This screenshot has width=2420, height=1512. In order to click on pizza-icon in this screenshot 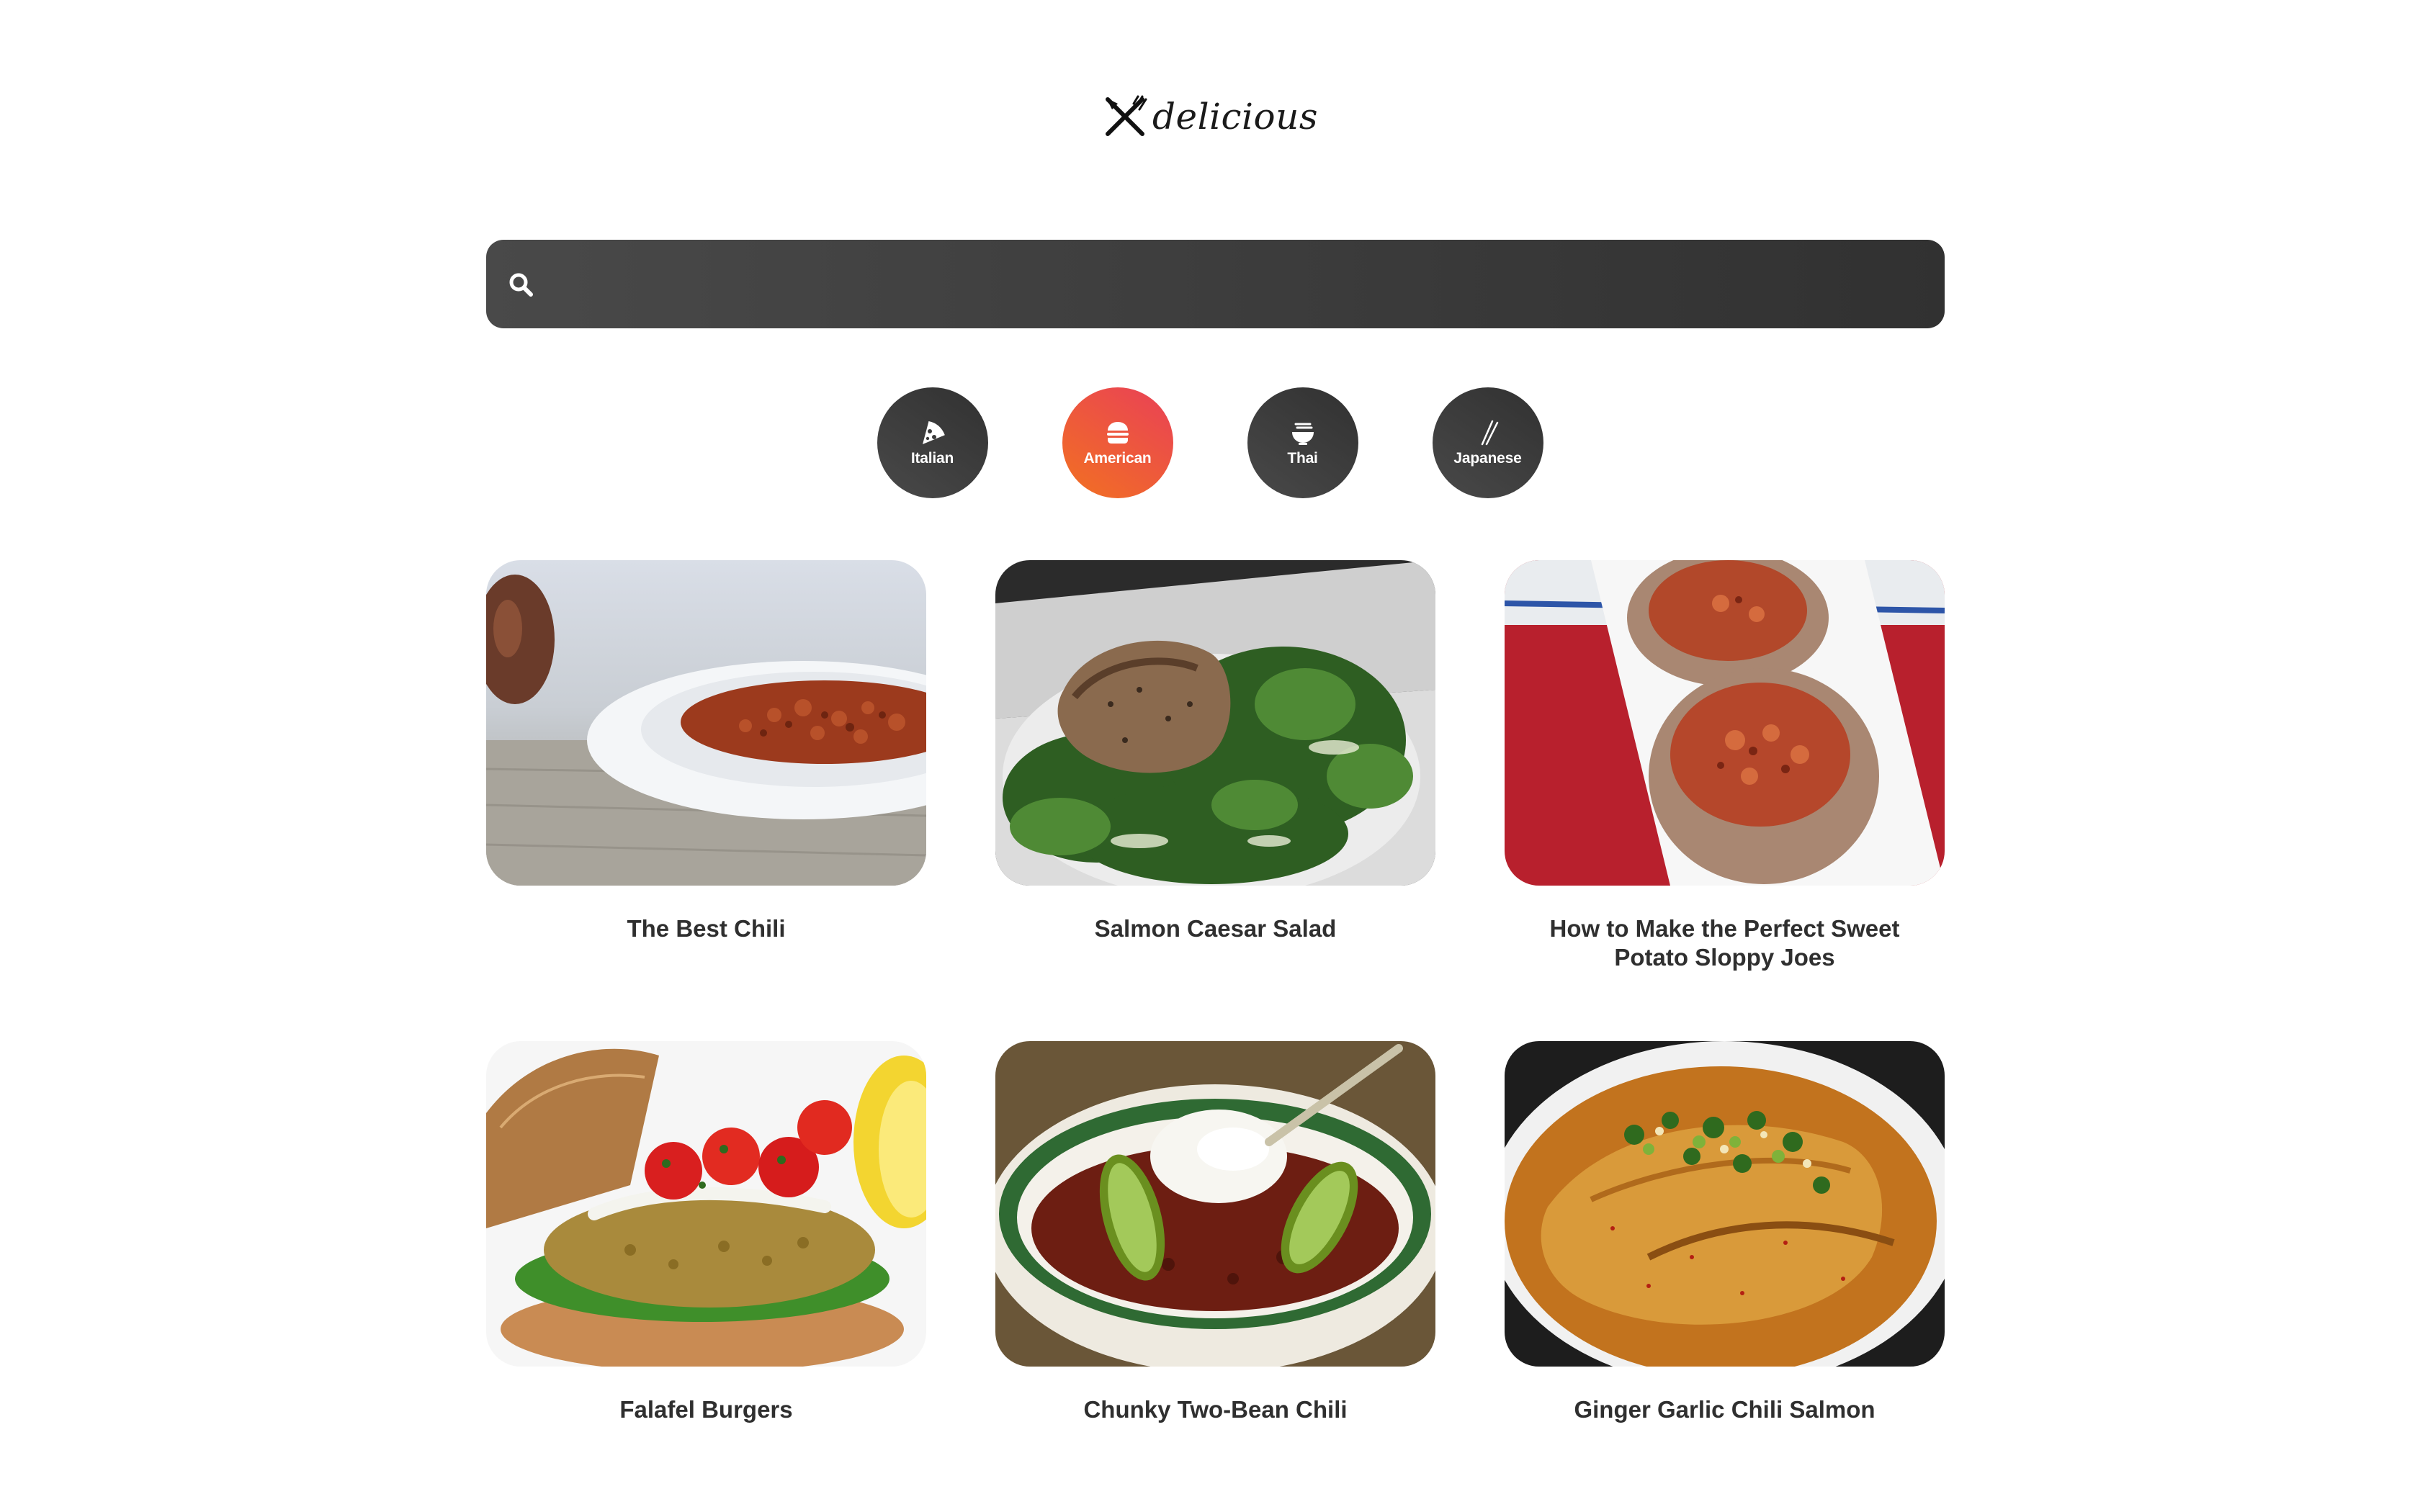, I will do `click(933, 432)`.